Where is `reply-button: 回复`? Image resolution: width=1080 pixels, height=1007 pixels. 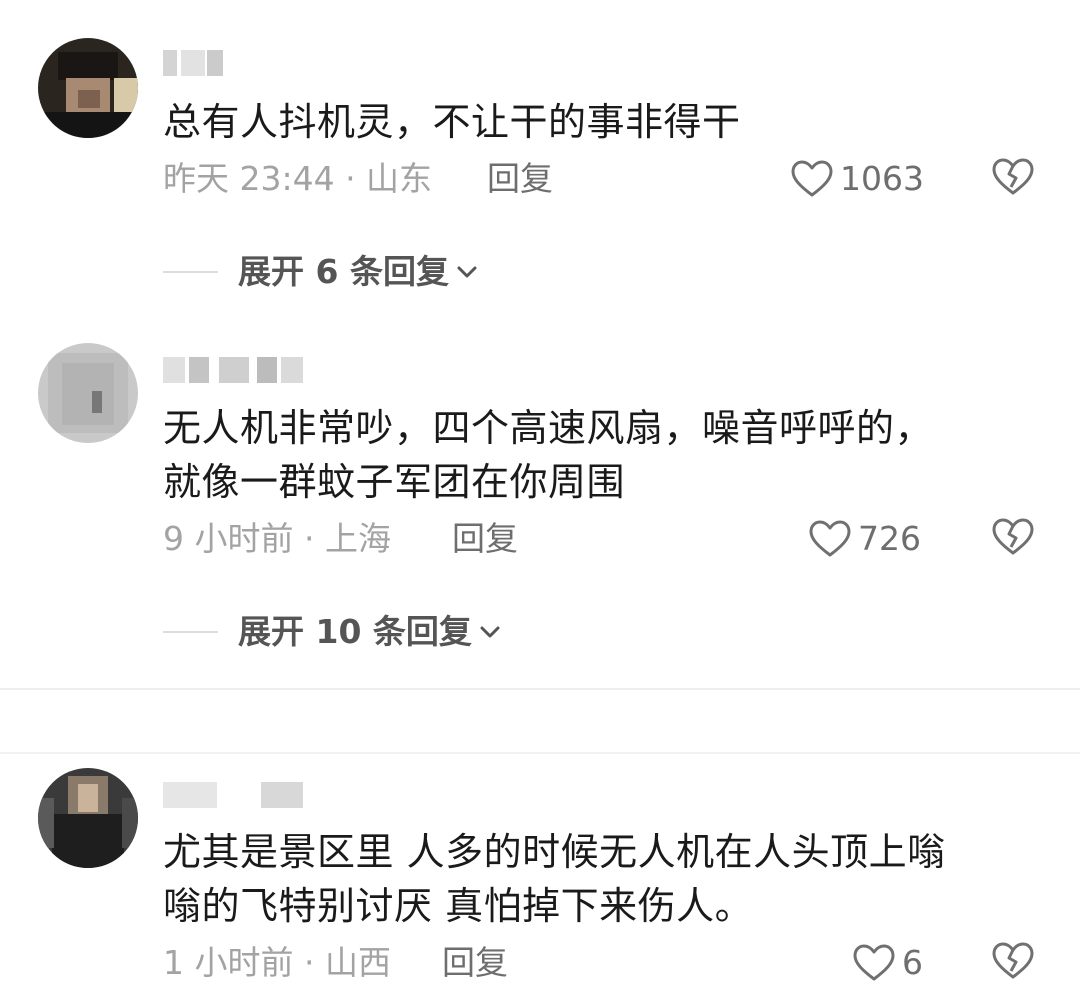 reply-button: 回复 is located at coordinates (475, 963).